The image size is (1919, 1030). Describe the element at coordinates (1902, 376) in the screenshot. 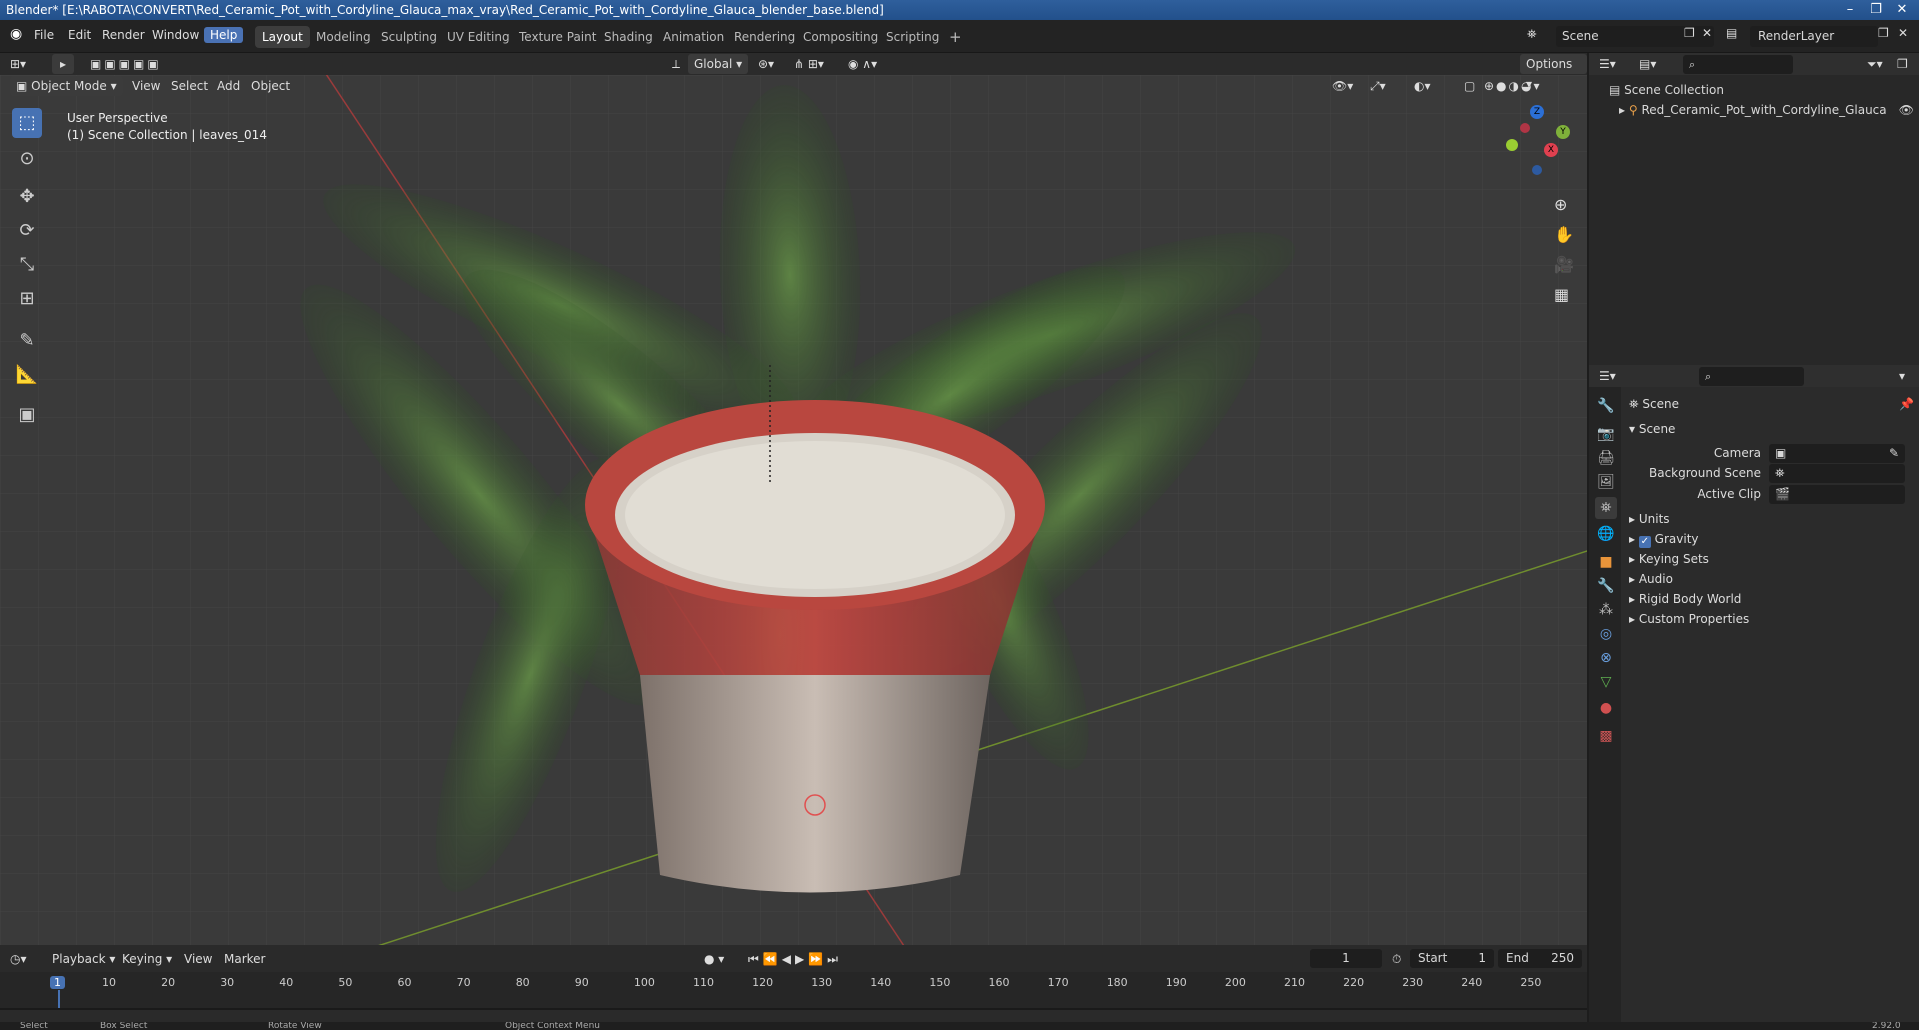

I see `panel-options-icon: ▾` at that location.